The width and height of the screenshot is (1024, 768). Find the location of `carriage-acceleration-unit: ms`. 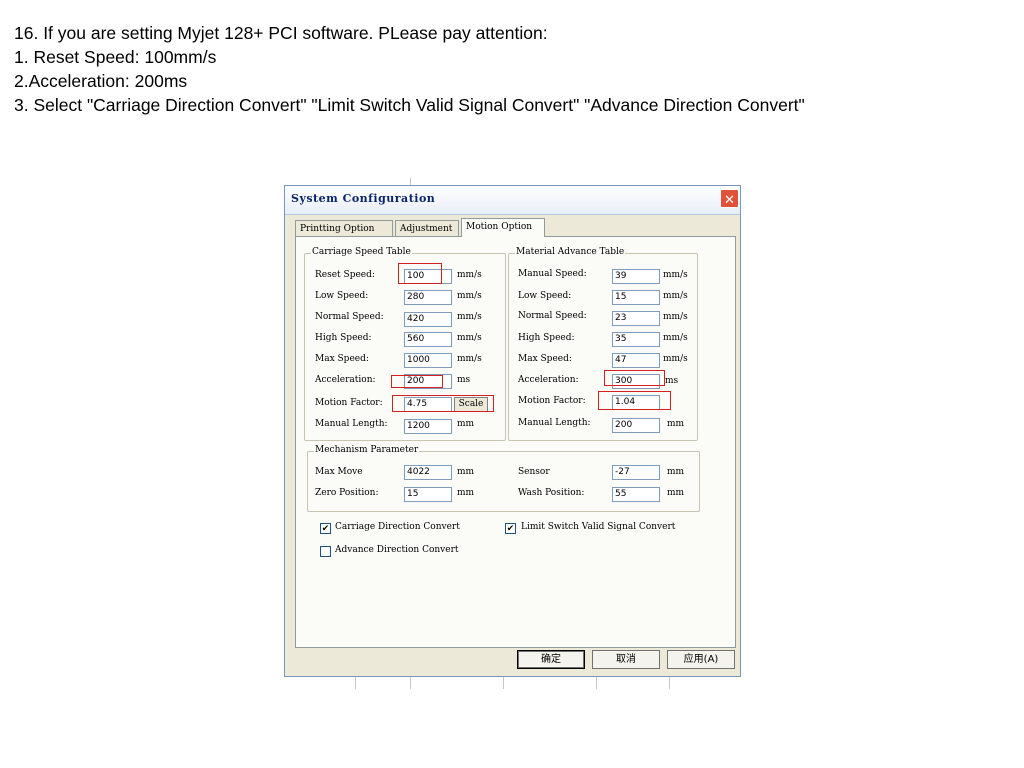

carriage-acceleration-unit: ms is located at coordinates (464, 380).